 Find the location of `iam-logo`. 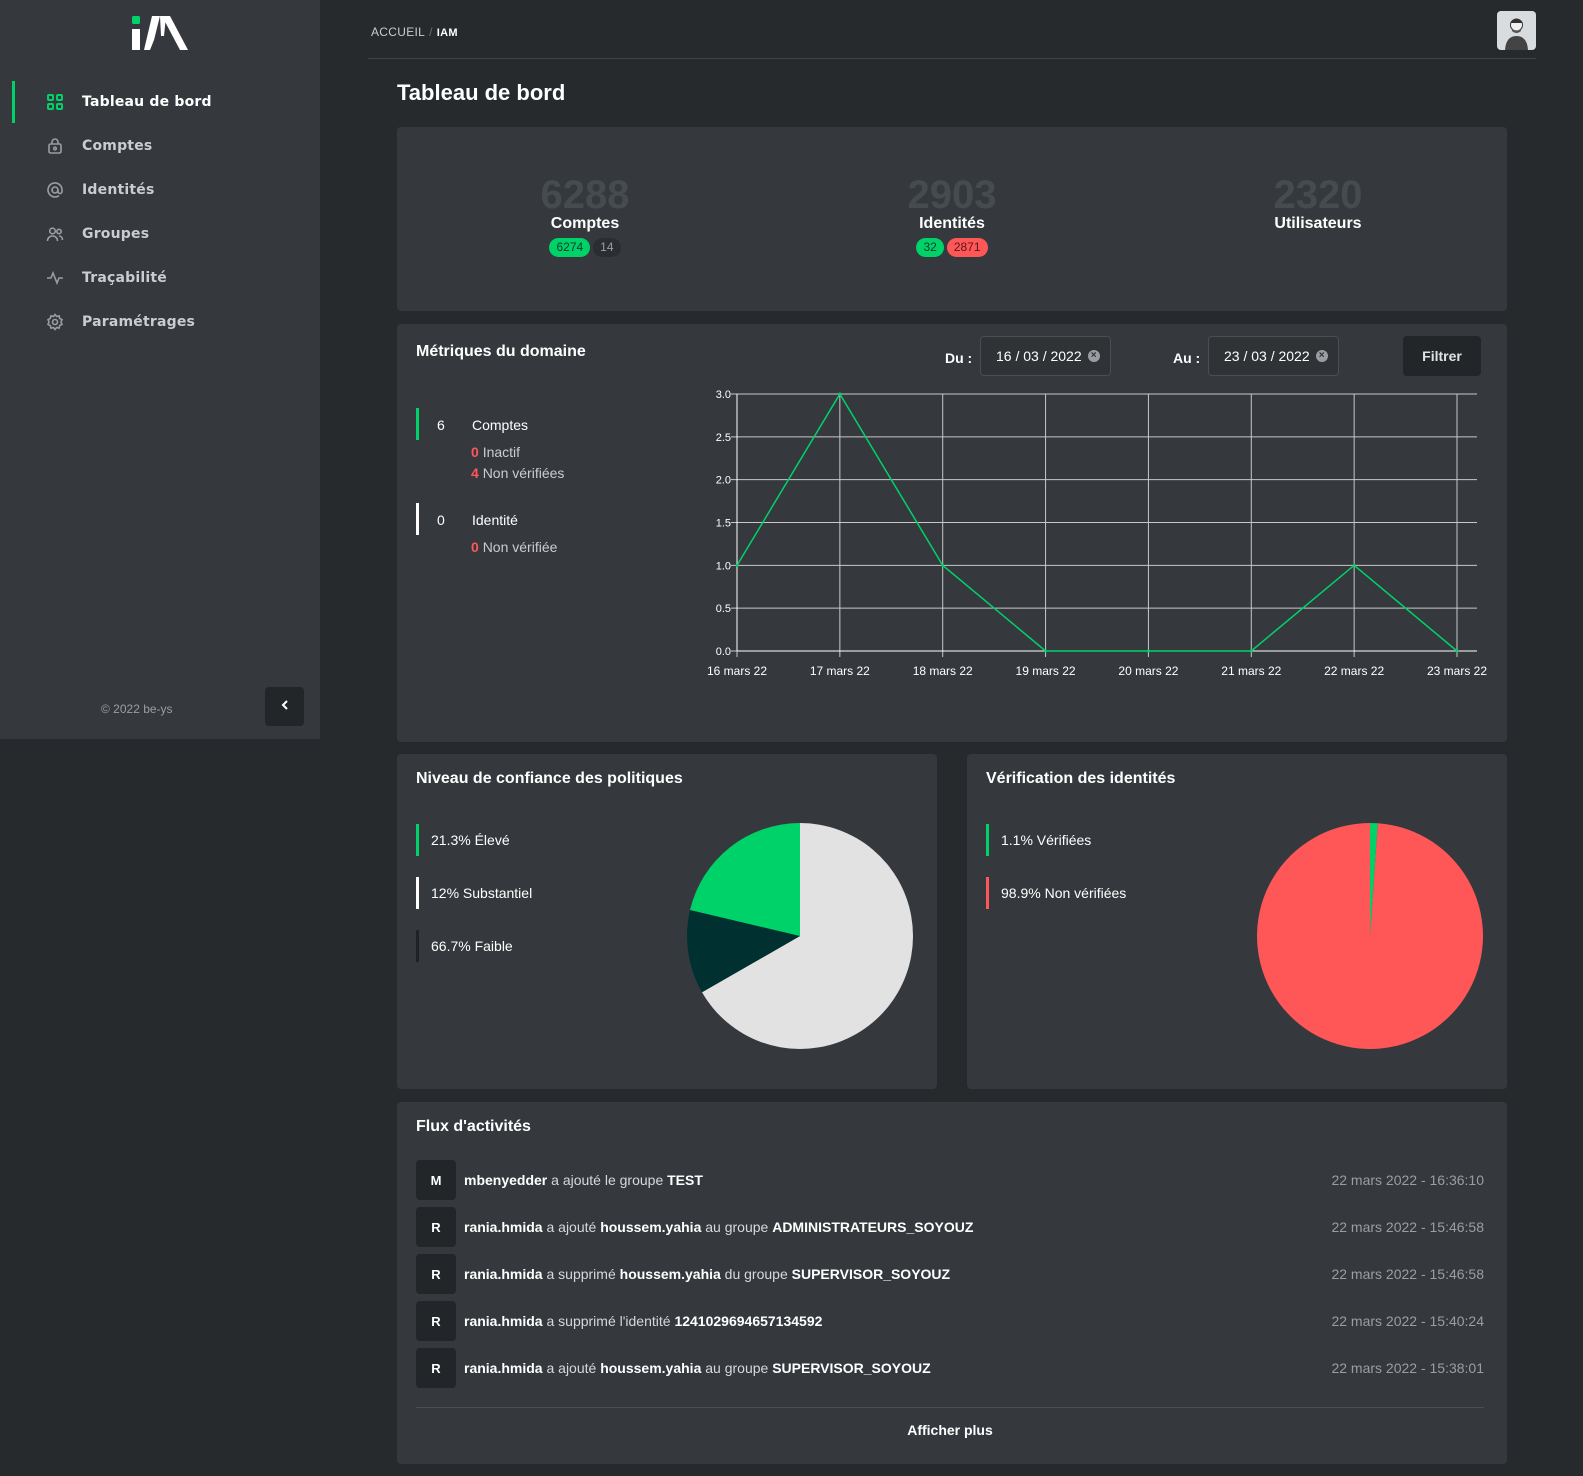

iam-logo is located at coordinates (161, 33).